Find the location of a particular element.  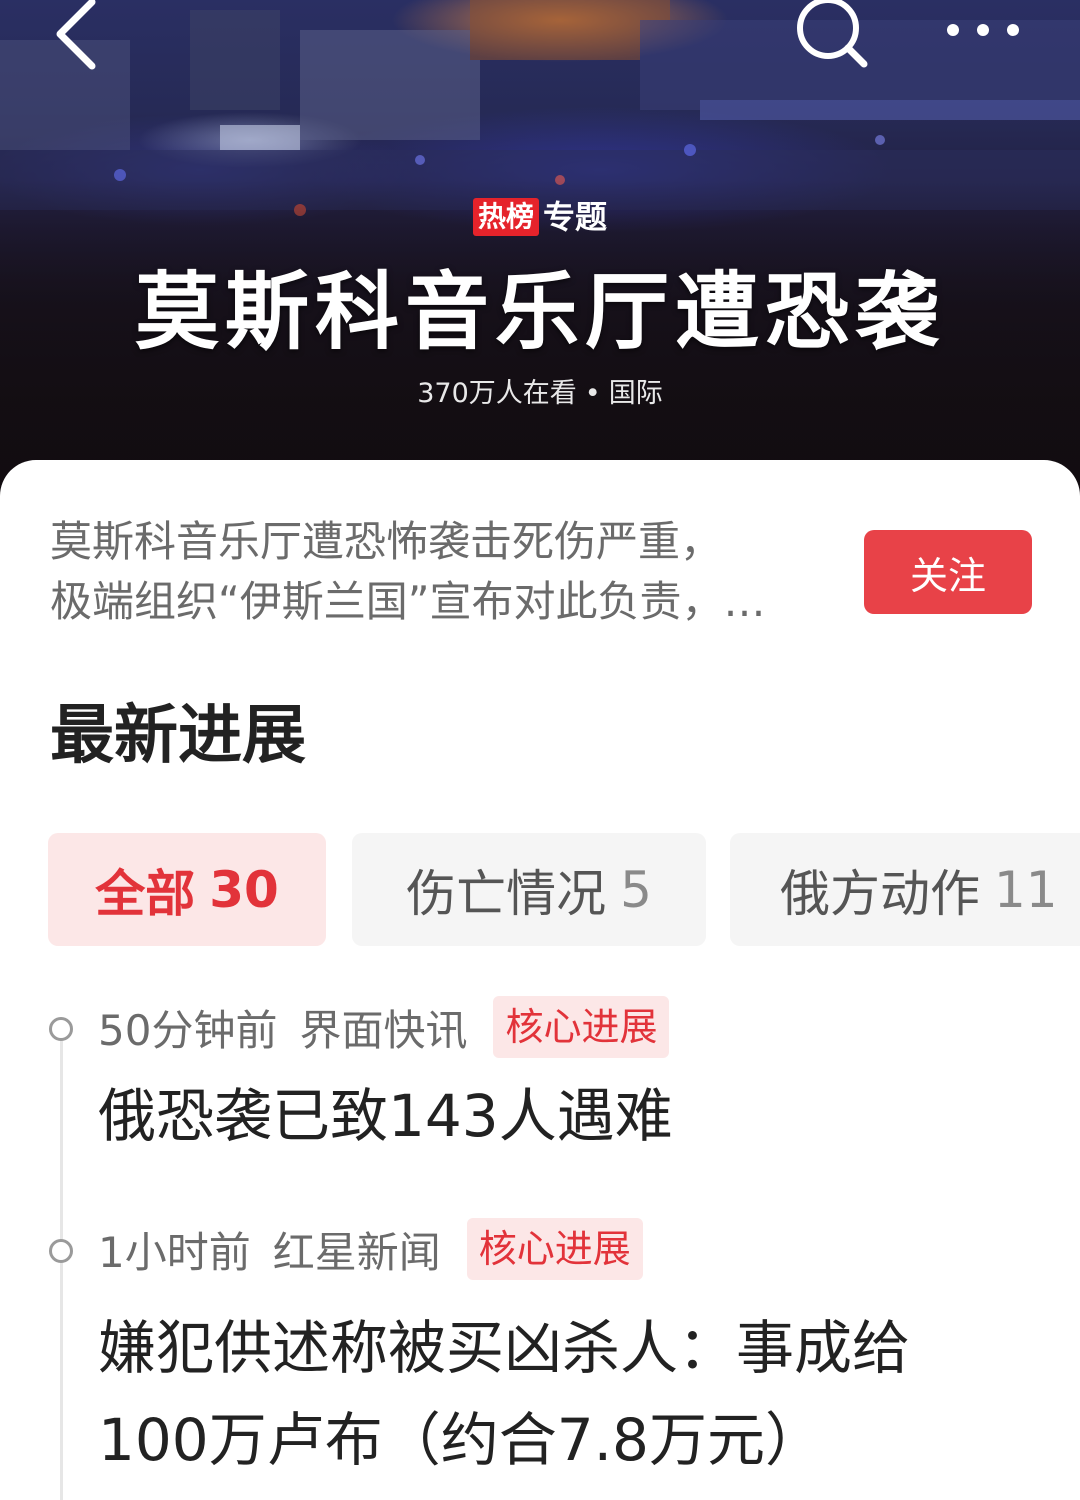

timeline-meta: 50分钟前 界面快讯 核心进展 is located at coordinates (384, 1027).